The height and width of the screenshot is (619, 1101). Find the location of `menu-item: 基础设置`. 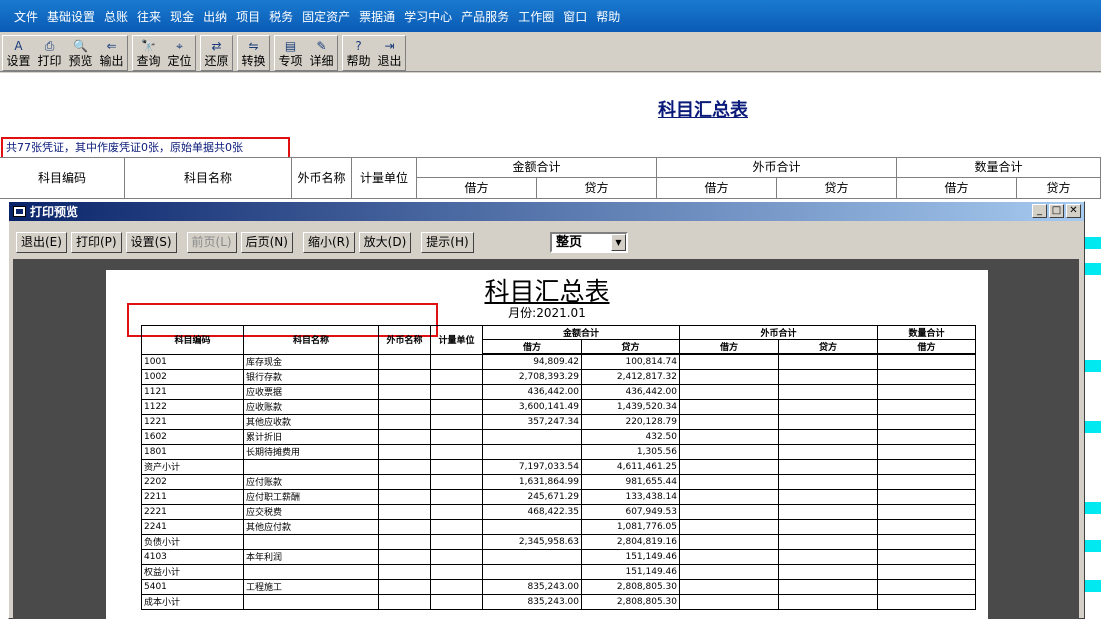

menu-item: 基础设置 is located at coordinates (71, 16).